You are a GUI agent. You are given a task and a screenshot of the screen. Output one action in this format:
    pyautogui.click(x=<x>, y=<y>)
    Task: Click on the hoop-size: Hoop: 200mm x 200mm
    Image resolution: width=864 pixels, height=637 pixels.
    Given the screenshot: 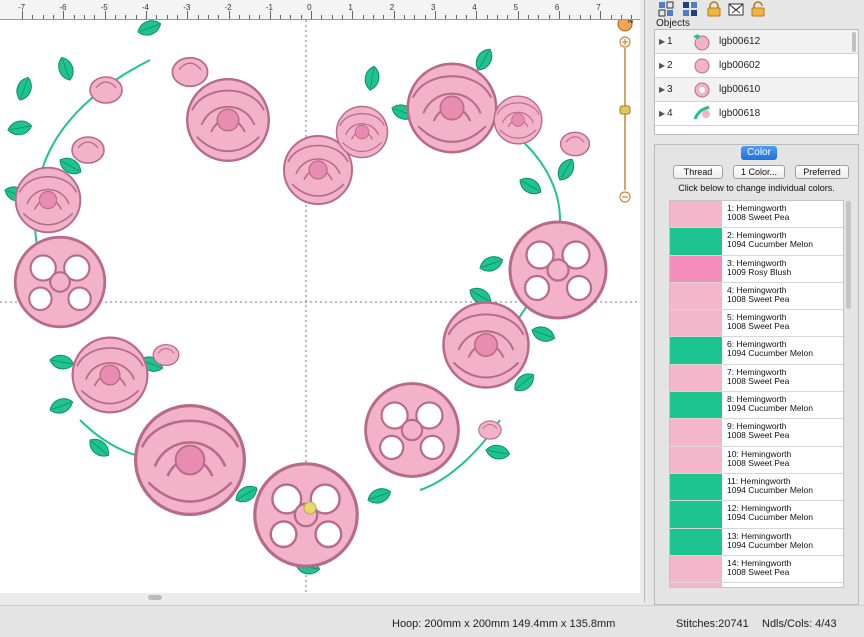 What is the action you would take?
    pyautogui.click(x=451, y=624)
    